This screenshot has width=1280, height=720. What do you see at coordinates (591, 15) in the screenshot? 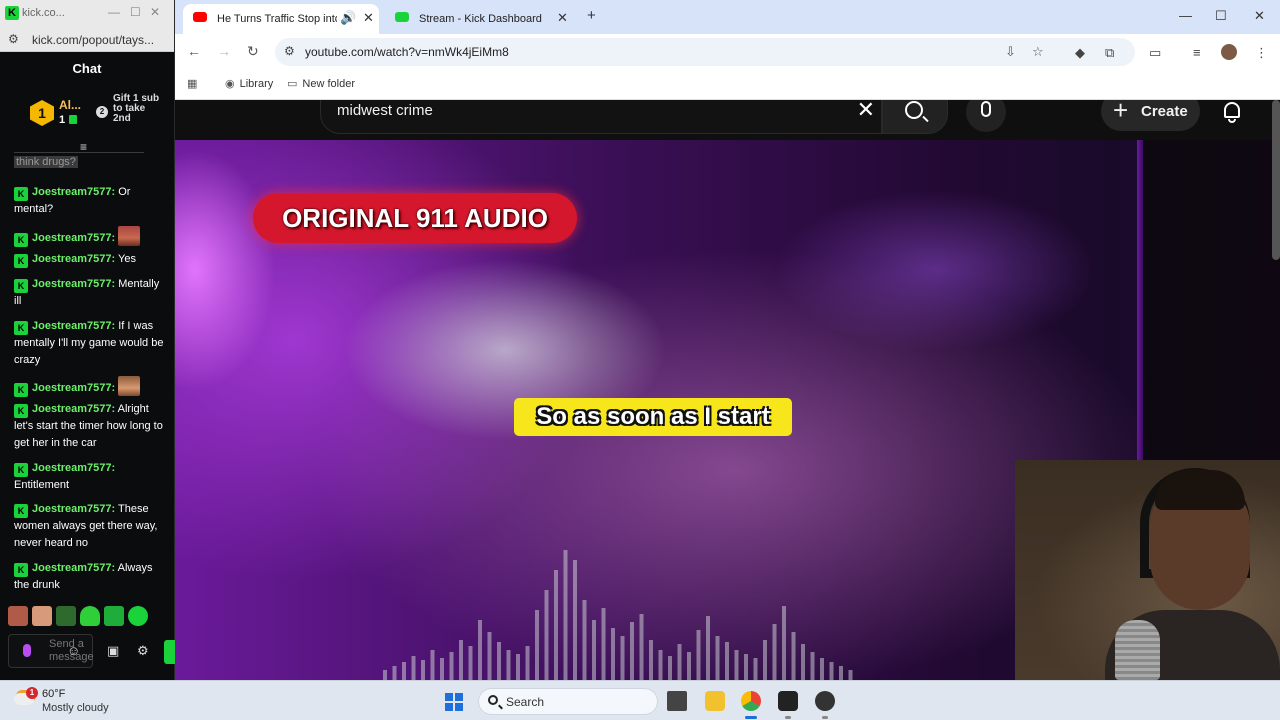
I see `new-tab-icon: +` at bounding box center [591, 15].